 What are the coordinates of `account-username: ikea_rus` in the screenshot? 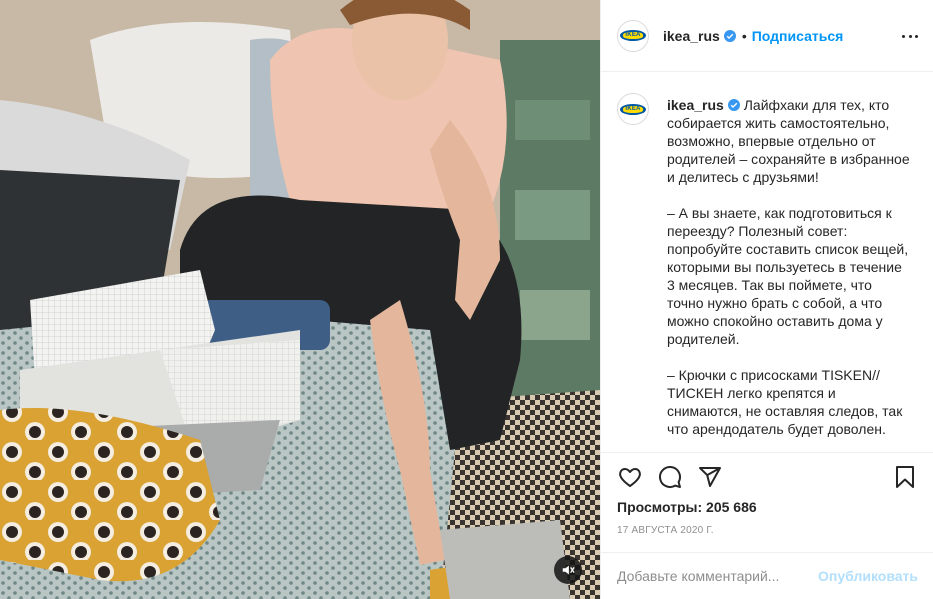 It's located at (691, 36).